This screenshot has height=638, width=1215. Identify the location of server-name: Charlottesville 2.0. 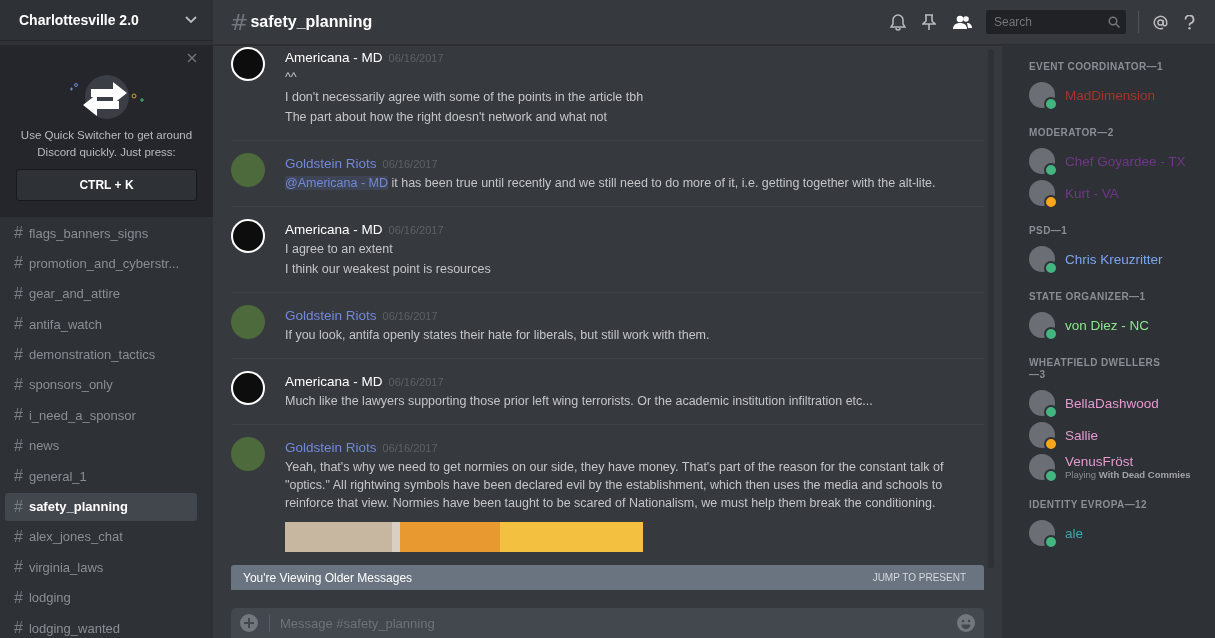
(79, 20).